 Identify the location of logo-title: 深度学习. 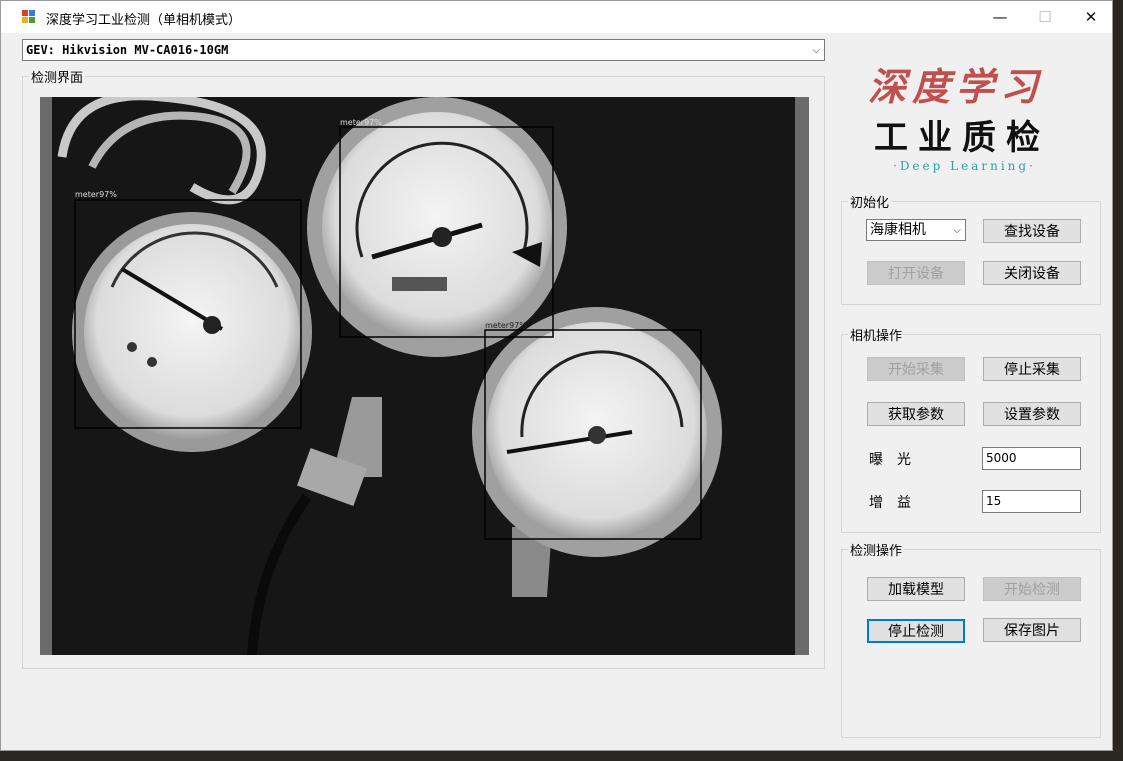
(956, 86).